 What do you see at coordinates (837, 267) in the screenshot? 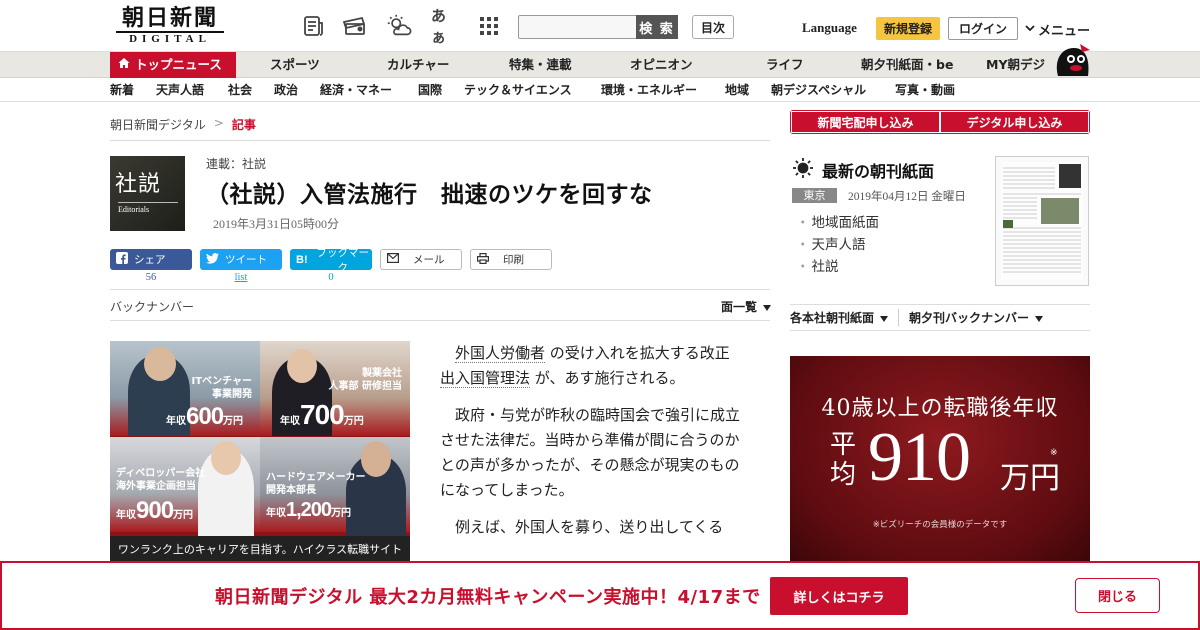
I see `paper-link-editorial: 社説` at bounding box center [837, 267].